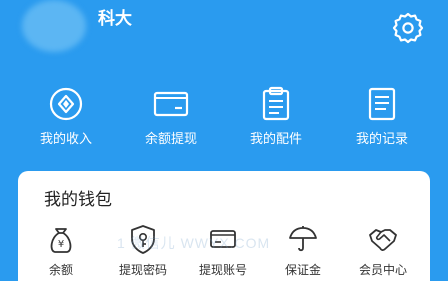 Image resolution: width=448 pixels, height=281 pixels. Describe the element at coordinates (171, 104) in the screenshot. I see `card-icon` at that location.